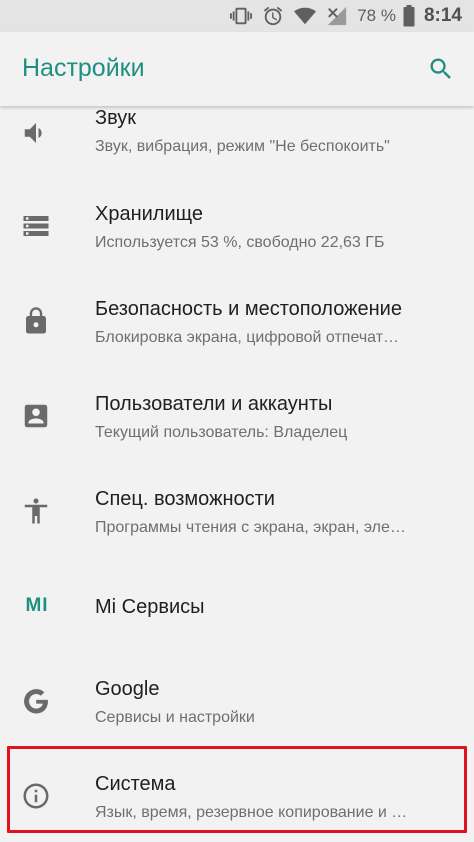 The width and height of the screenshot is (474, 842). Describe the element at coordinates (36, 133) in the screenshot. I see `volume-icon` at that location.